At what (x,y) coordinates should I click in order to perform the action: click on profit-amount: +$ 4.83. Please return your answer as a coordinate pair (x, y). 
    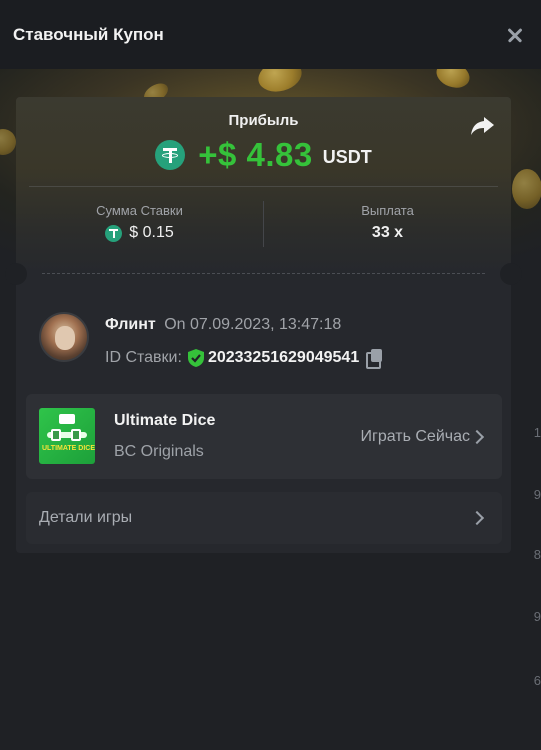
    Looking at the image, I should click on (255, 154).